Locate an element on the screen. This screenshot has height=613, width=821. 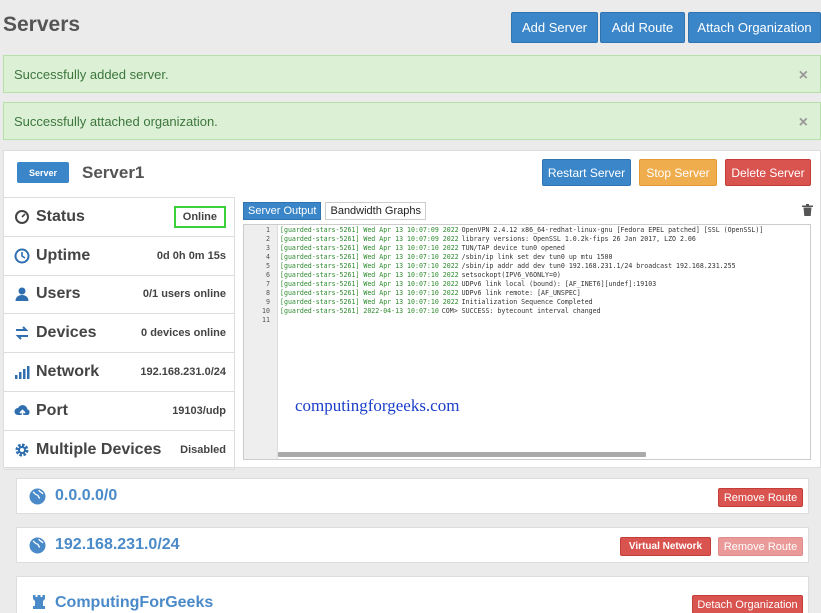
virtual-network-badge: Virtual Network is located at coordinates (665, 546).